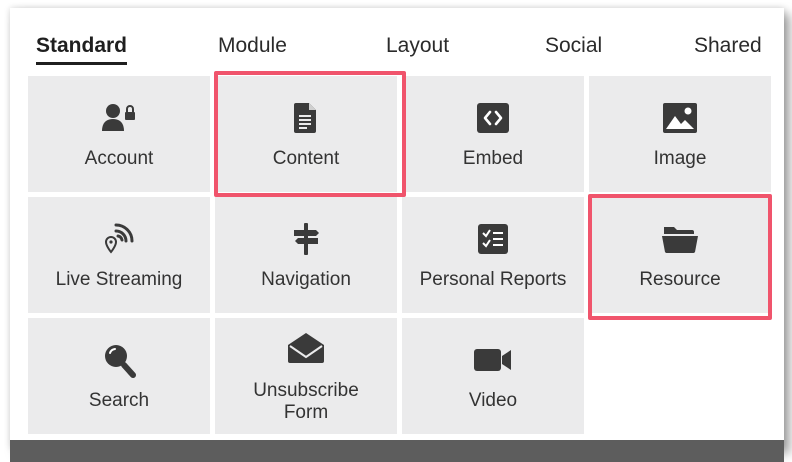  What do you see at coordinates (306, 158) in the screenshot?
I see `tile-content-label: Content` at bounding box center [306, 158].